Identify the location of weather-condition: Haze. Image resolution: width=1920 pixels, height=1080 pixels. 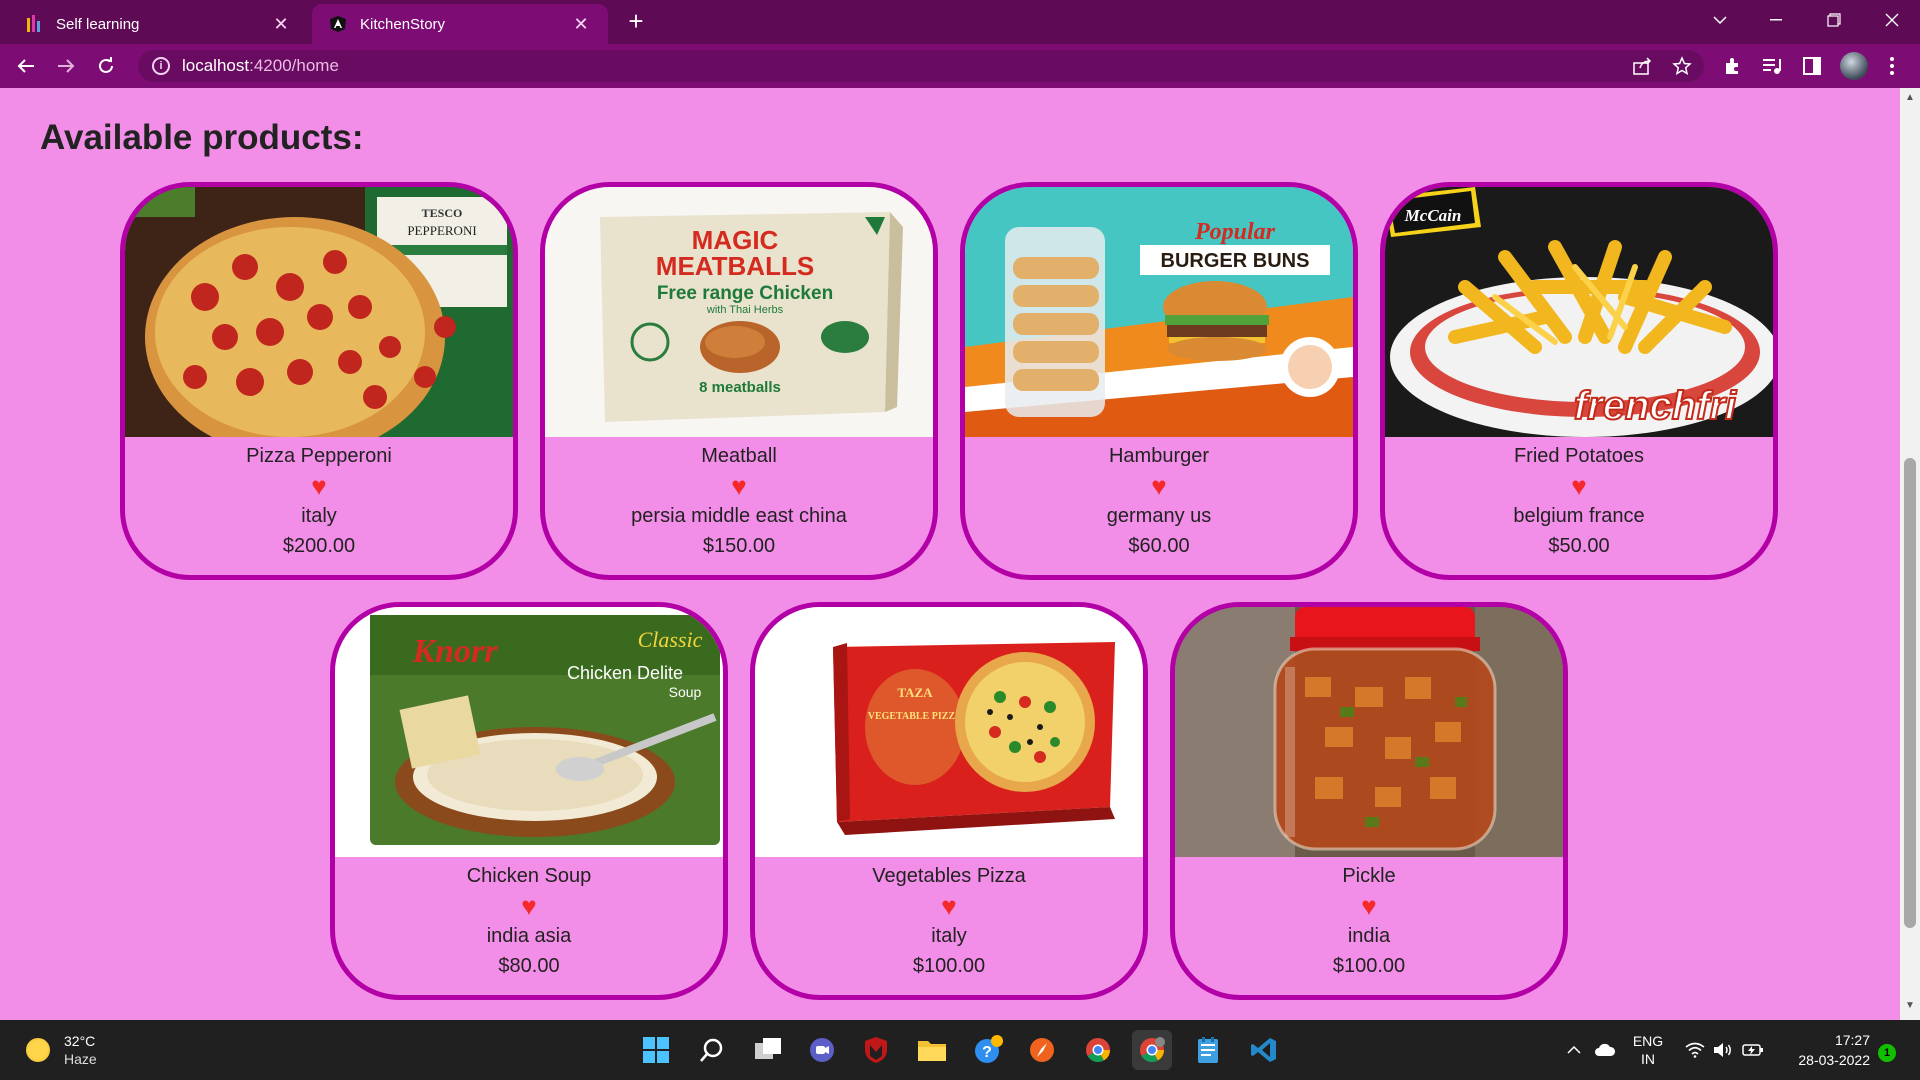
(80, 1059).